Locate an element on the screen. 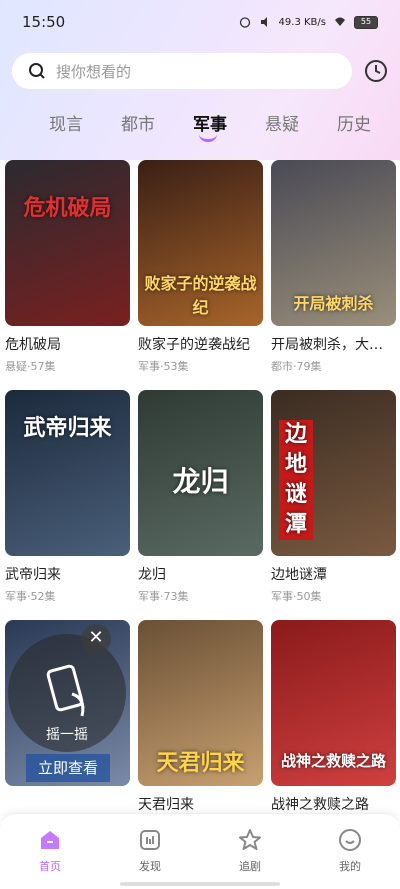  drama-card: 战神之救赎之路 战神之救赎之路 is located at coordinates (333, 717).